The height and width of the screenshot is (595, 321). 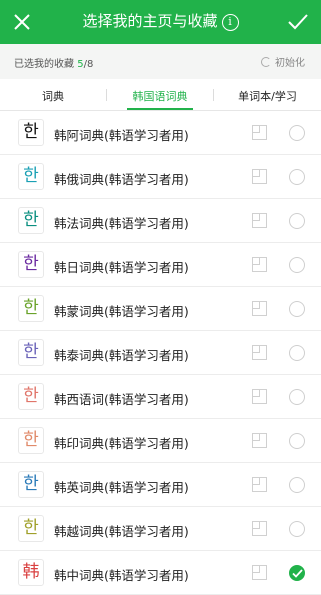 I want to click on reset-label: 初始化, so click(x=290, y=63).